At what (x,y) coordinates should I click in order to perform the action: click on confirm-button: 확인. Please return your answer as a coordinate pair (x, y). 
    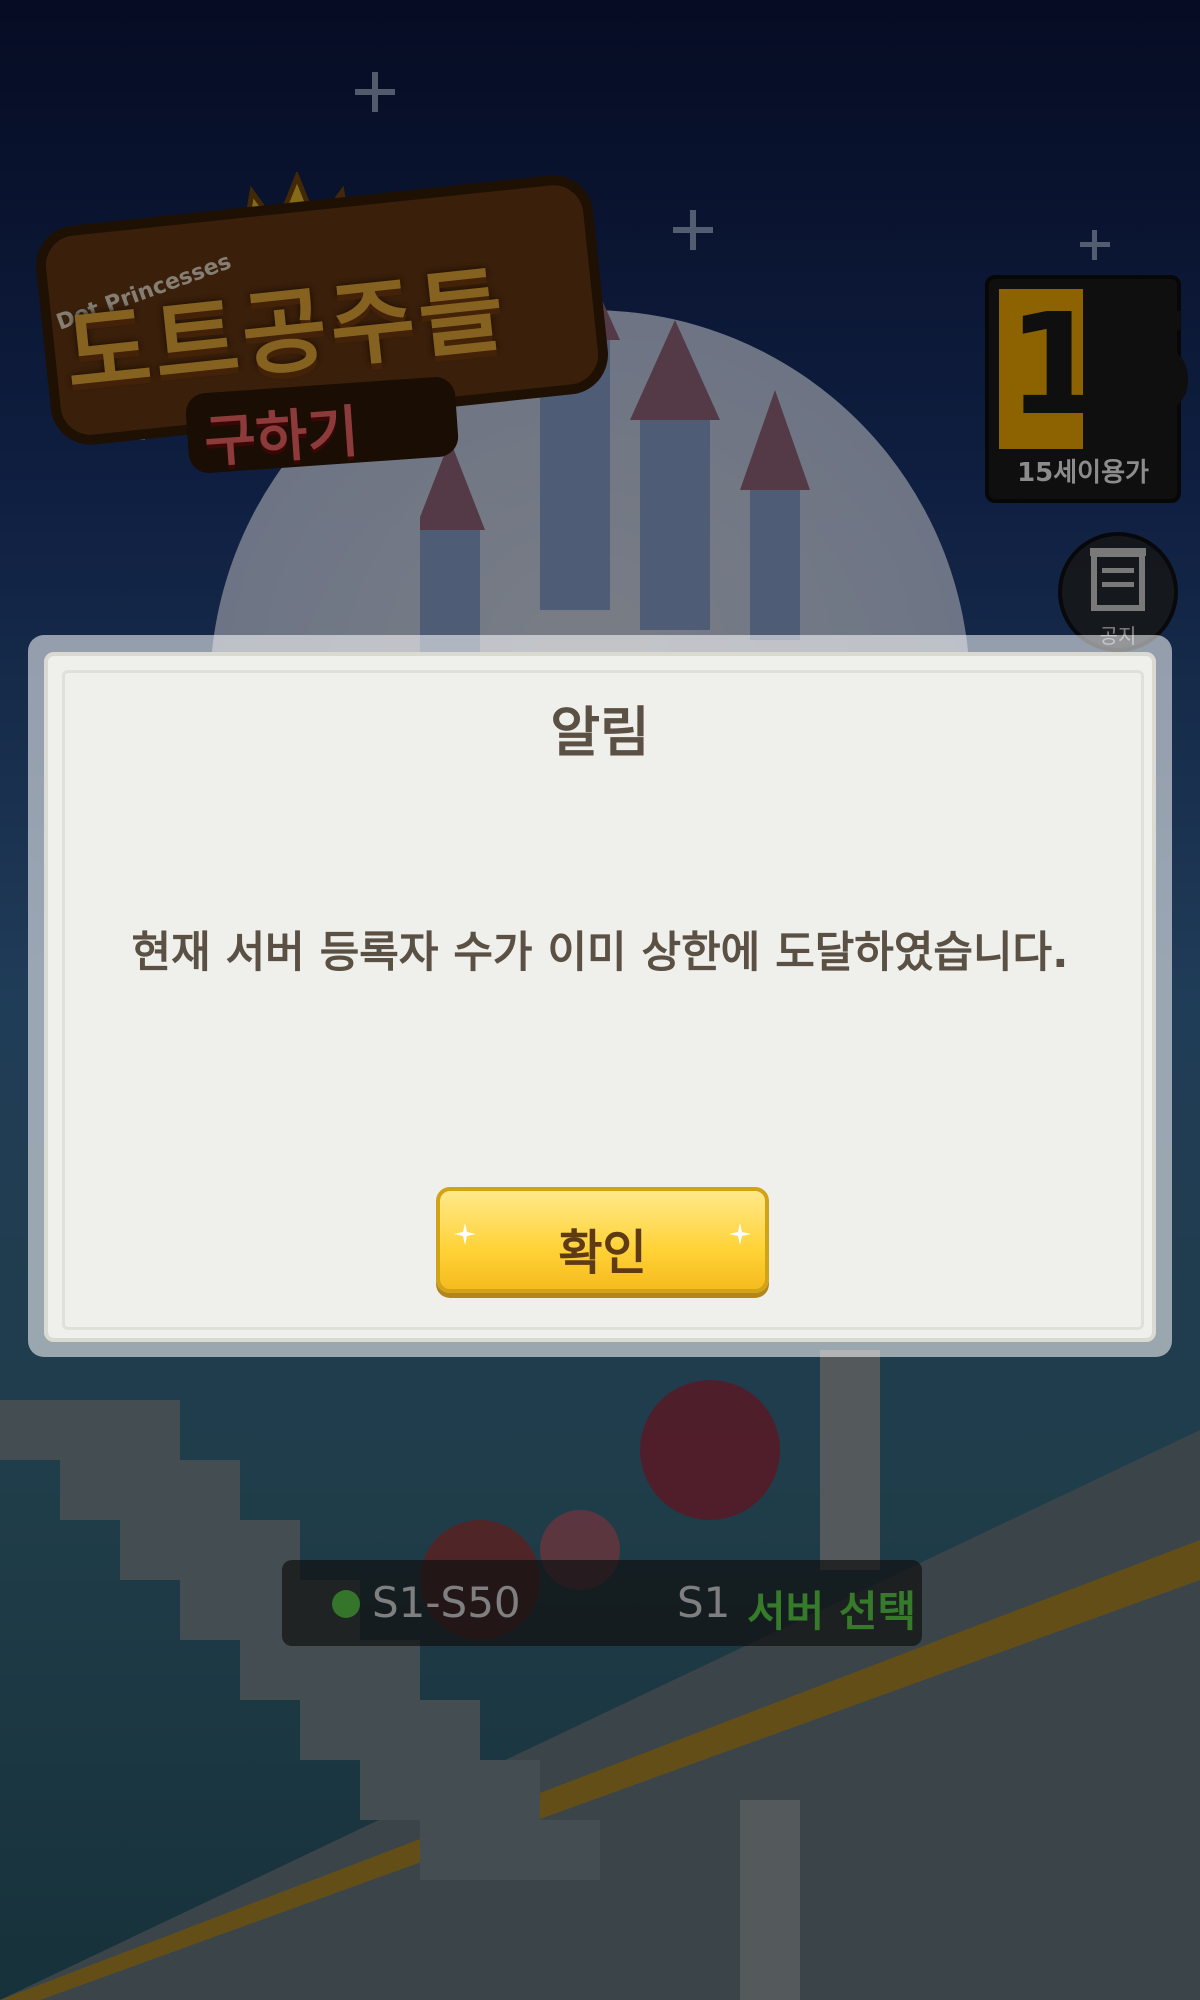
    Looking at the image, I should click on (602, 1240).